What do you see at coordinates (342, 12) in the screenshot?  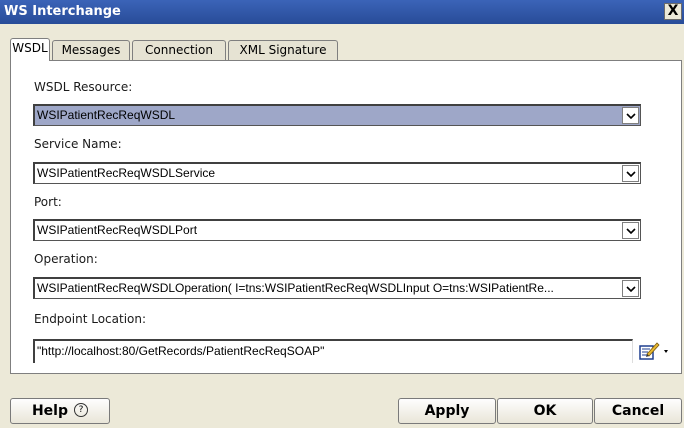 I see `window-titlebar: WS Interchange X` at bounding box center [342, 12].